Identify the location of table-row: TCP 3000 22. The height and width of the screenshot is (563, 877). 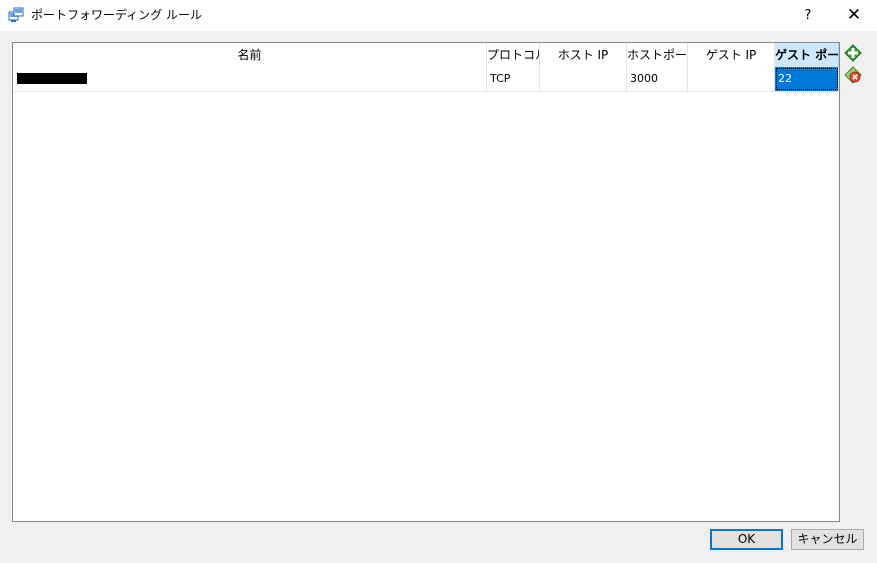
(426, 79).